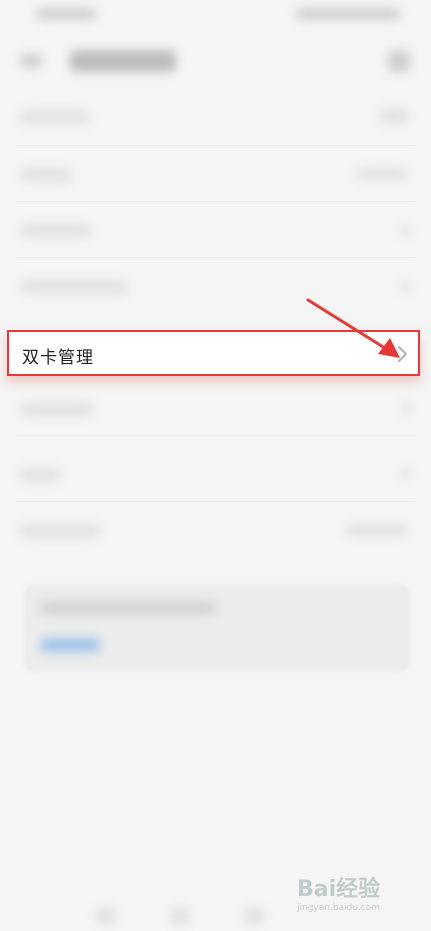 This screenshot has height=931, width=431. I want to click on status-time-blur, so click(66, 14).